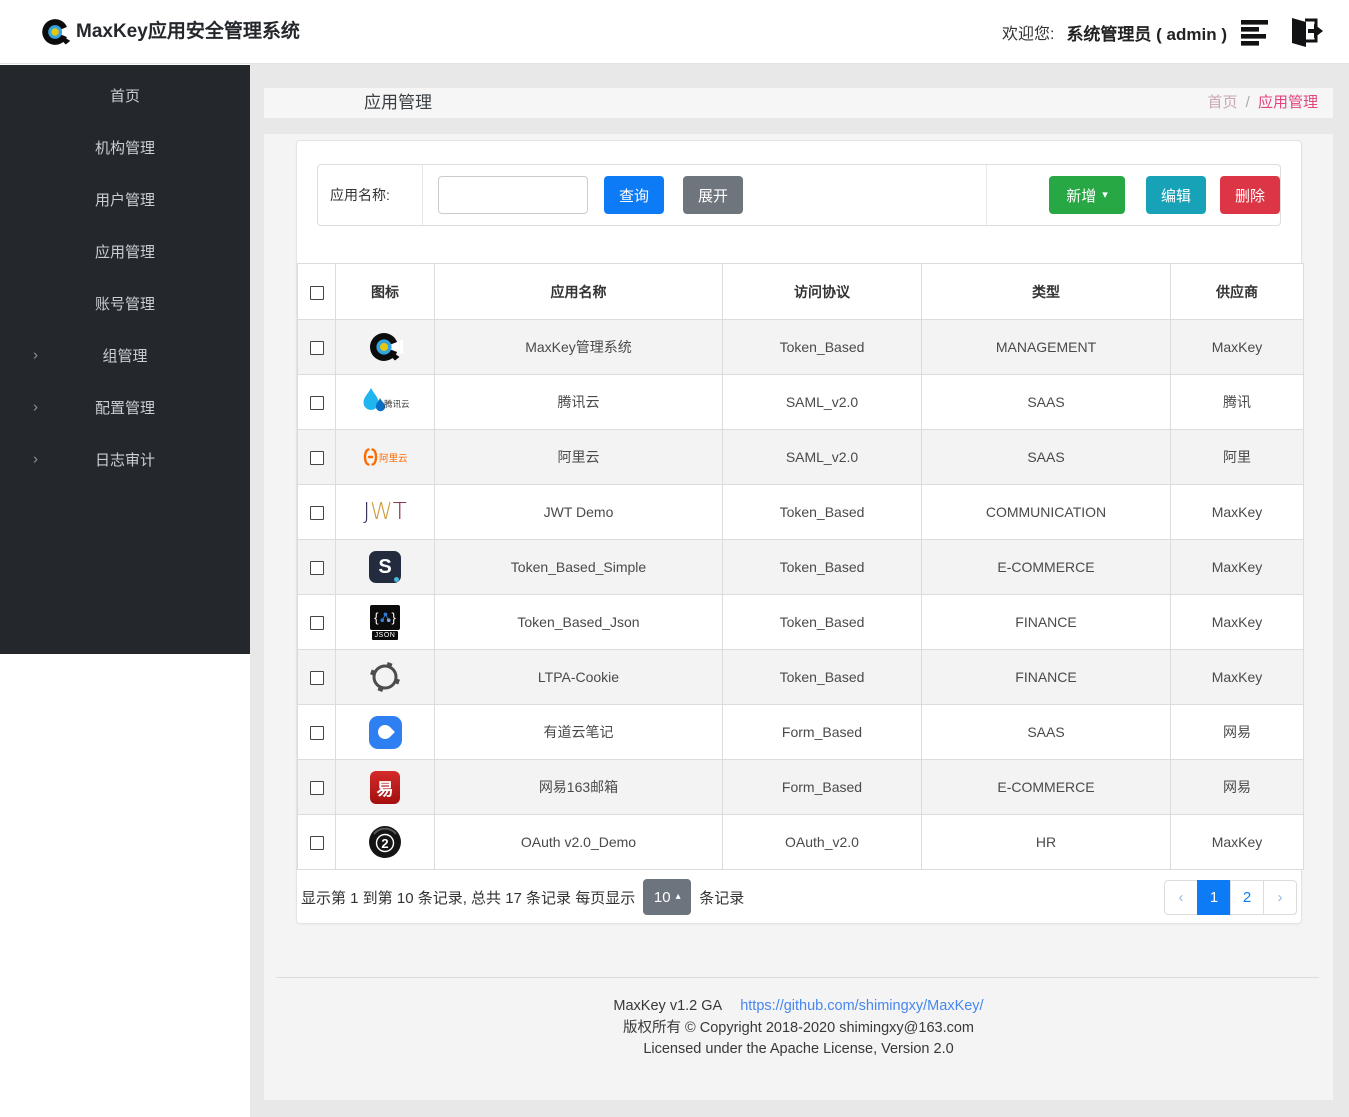  Describe the element at coordinates (1046, 512) in the screenshot. I see `app-category-cell: COMMUNICATION` at that location.